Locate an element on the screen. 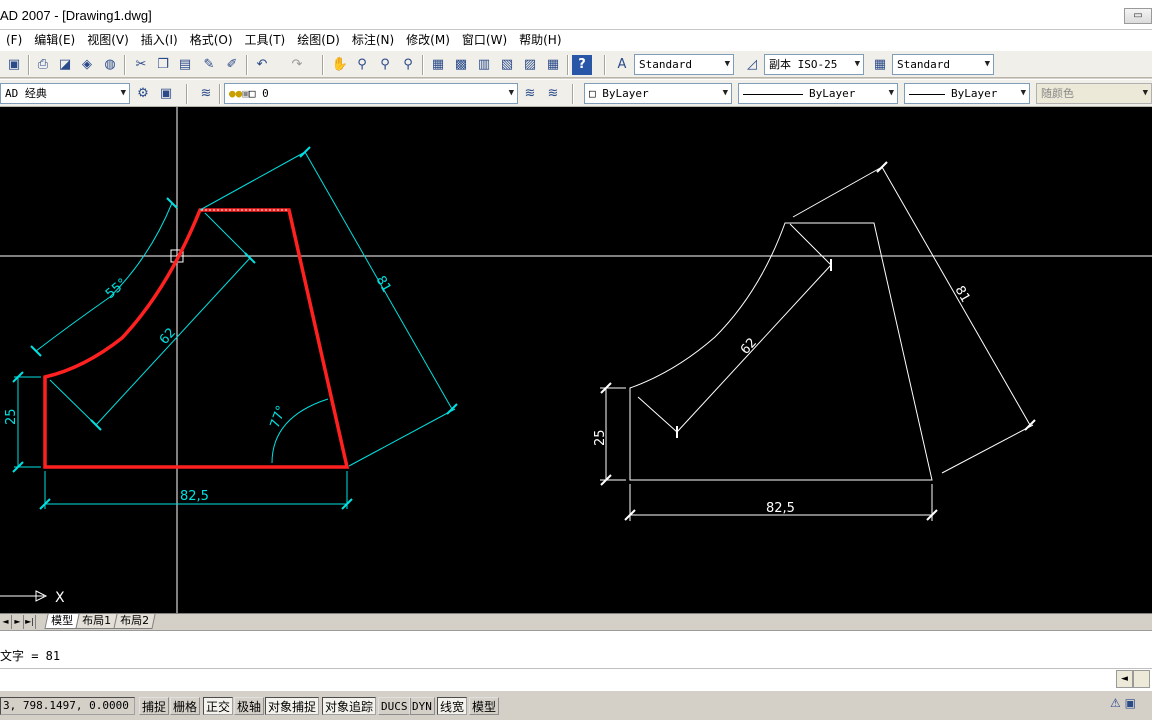  dim-left-height: 25 is located at coordinates (11, 416).